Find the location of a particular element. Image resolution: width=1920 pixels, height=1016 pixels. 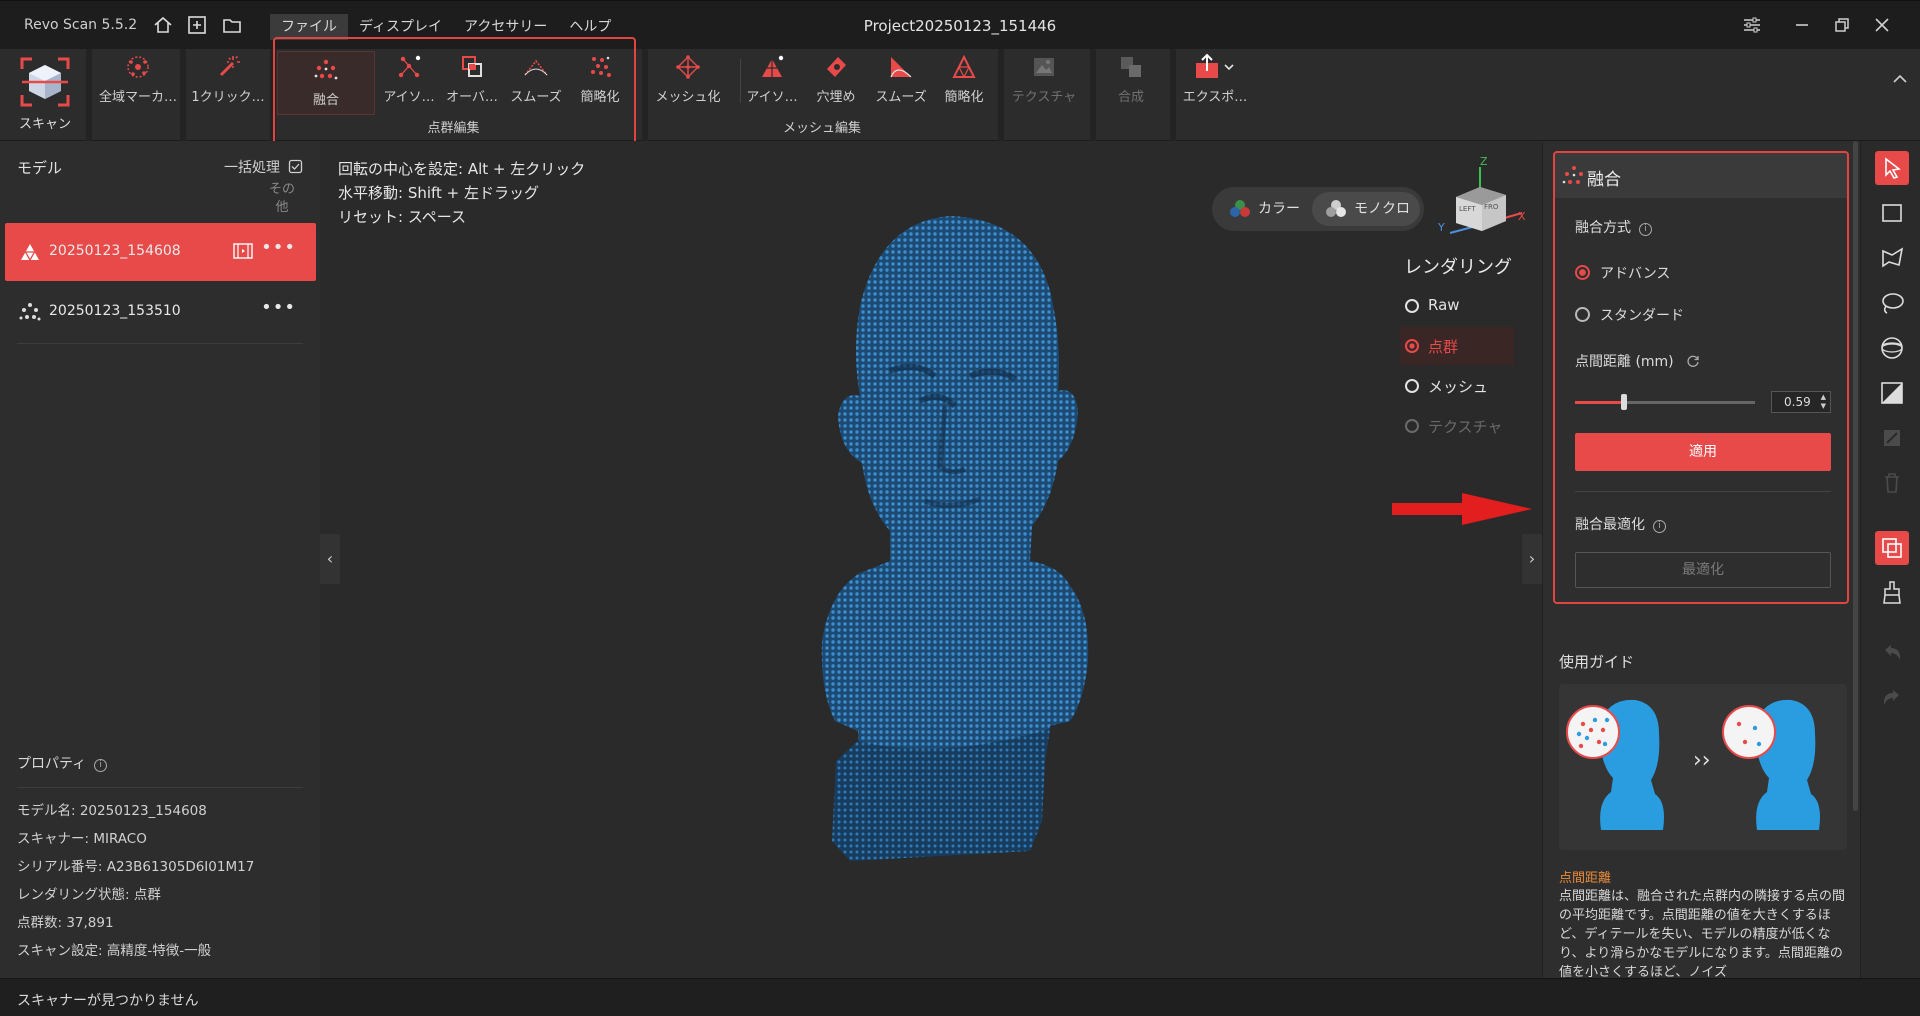

panel-scrollbar is located at coordinates (1855, 476).